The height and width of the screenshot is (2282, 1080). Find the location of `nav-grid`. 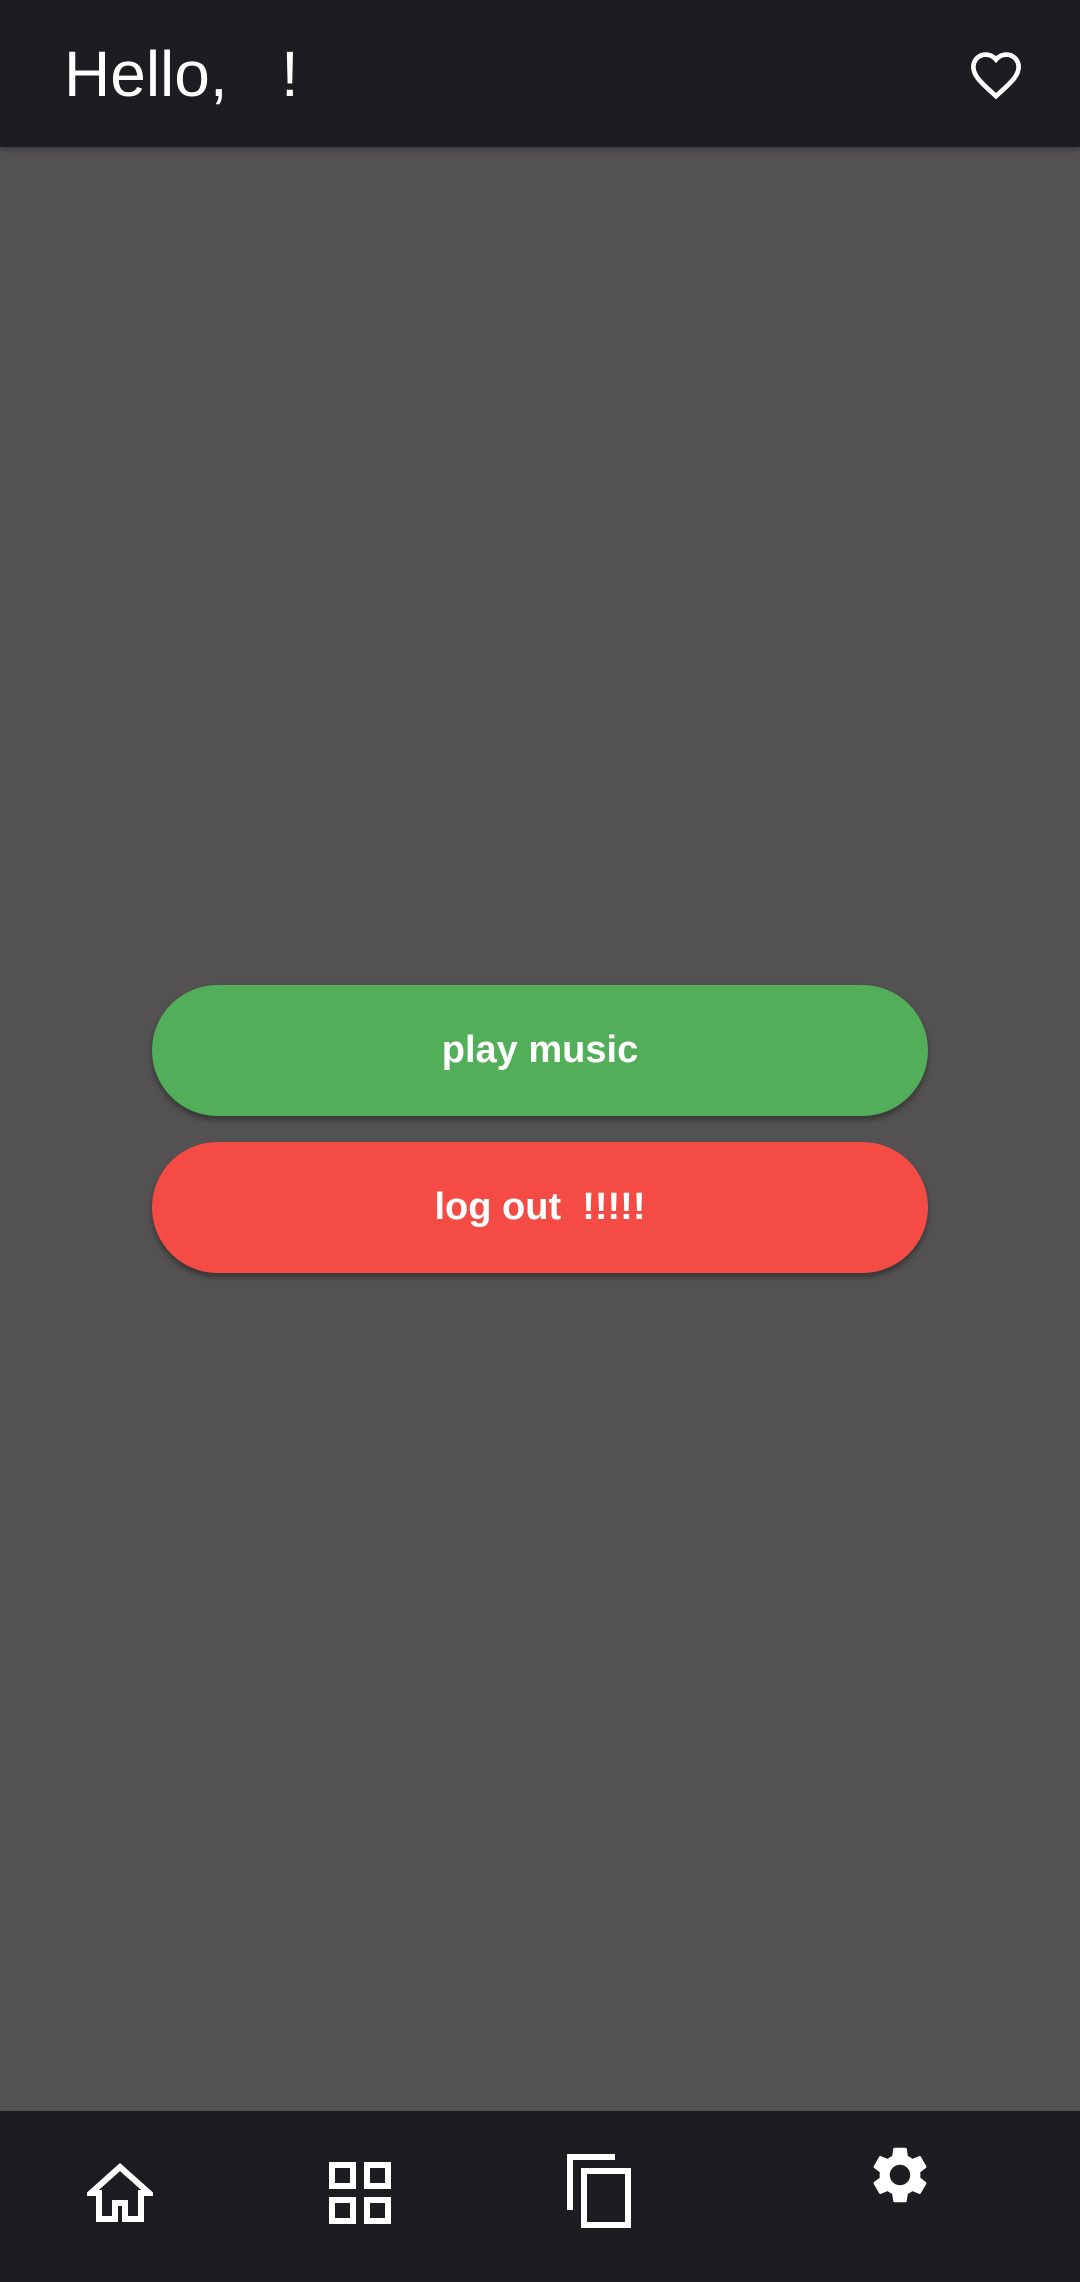

nav-grid is located at coordinates (360, 2193).